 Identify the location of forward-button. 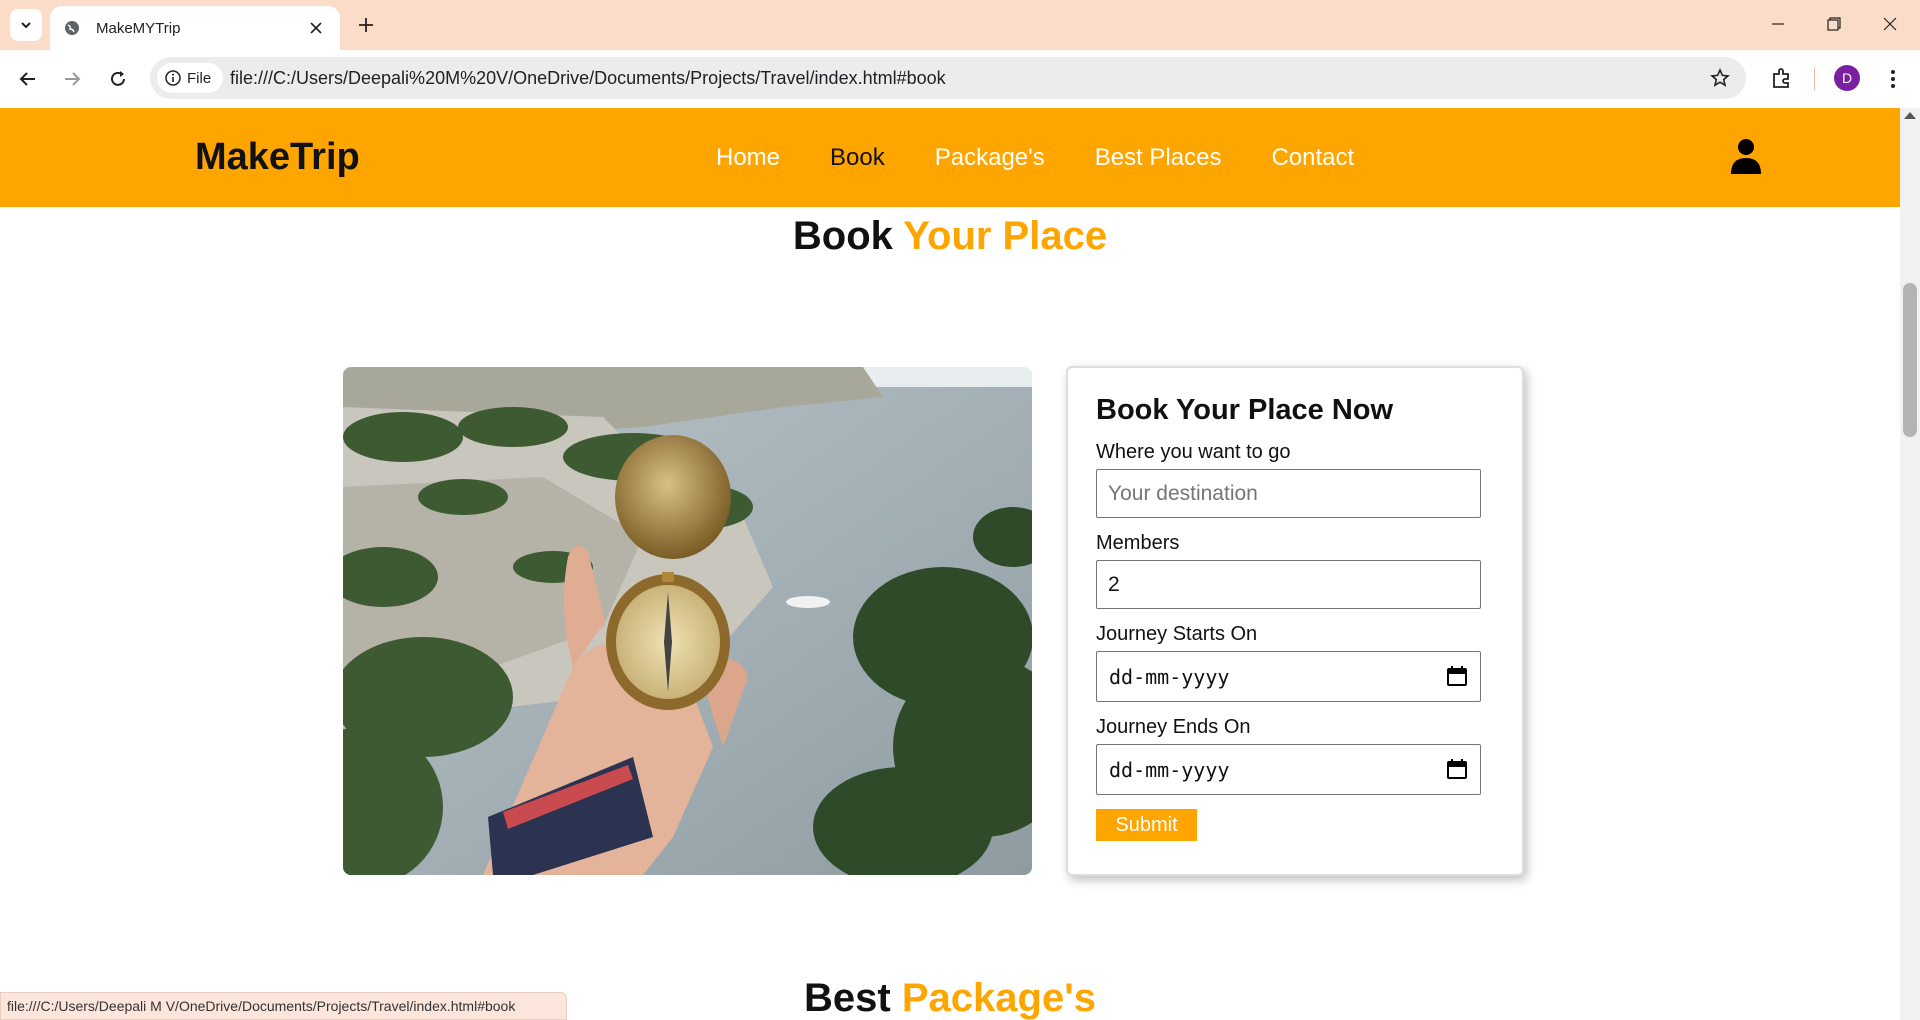
(72, 79).